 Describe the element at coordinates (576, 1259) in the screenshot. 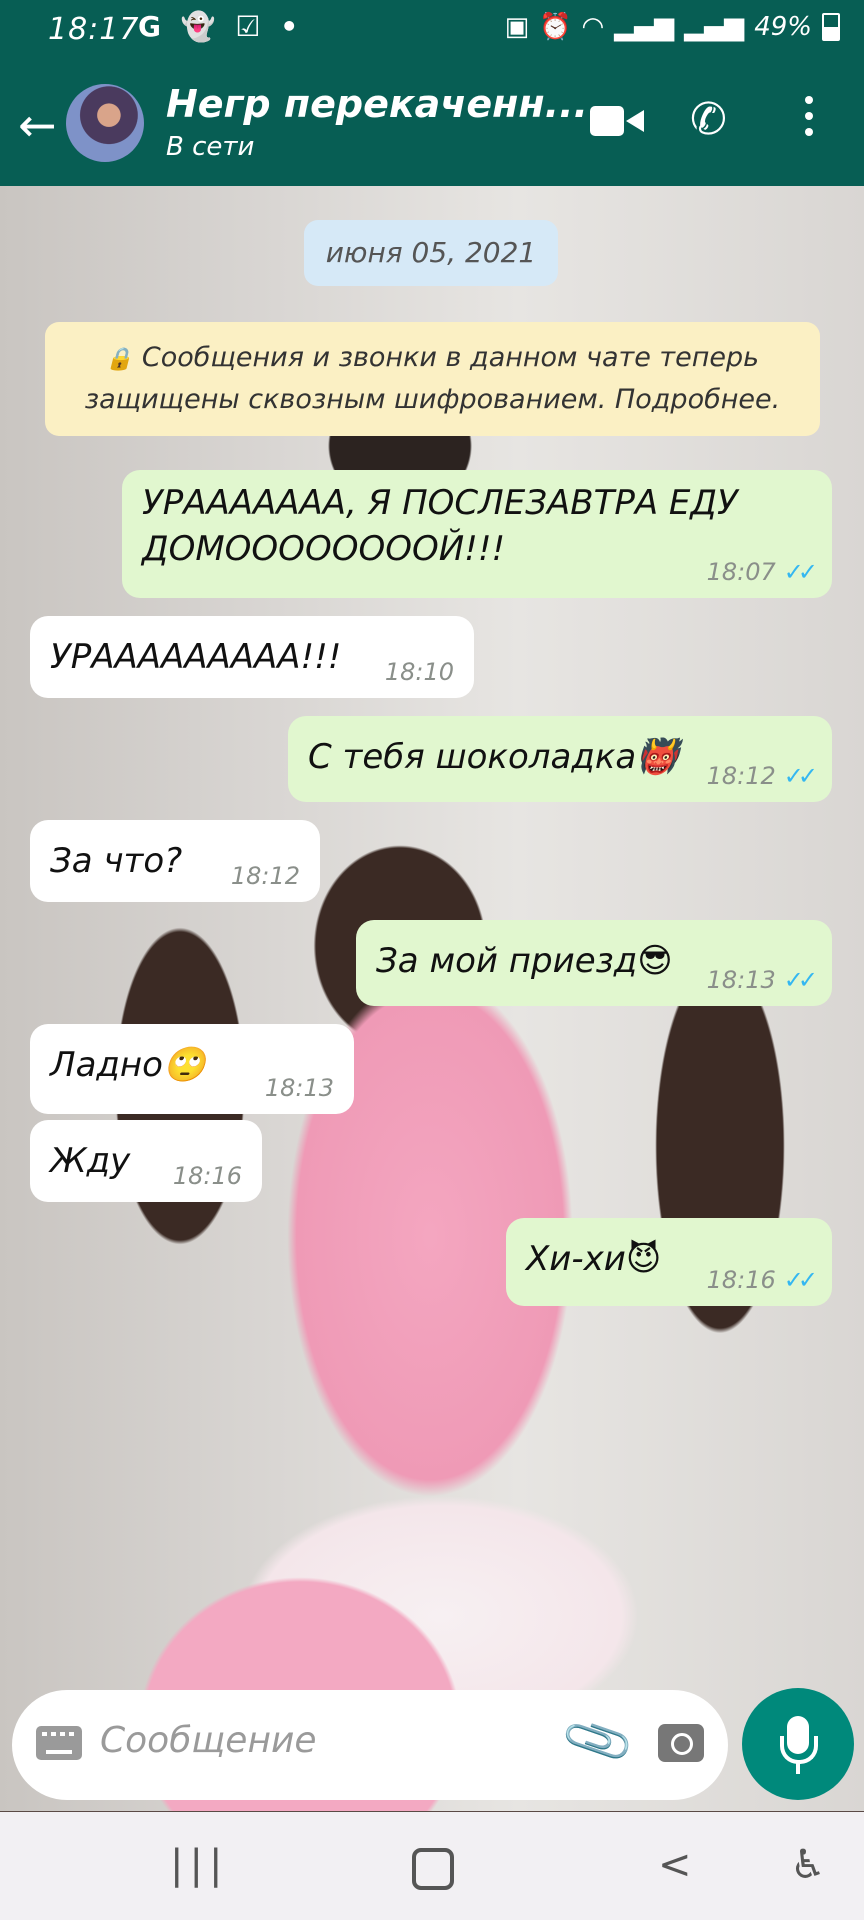

I see `message-text: Хи-хи` at that location.